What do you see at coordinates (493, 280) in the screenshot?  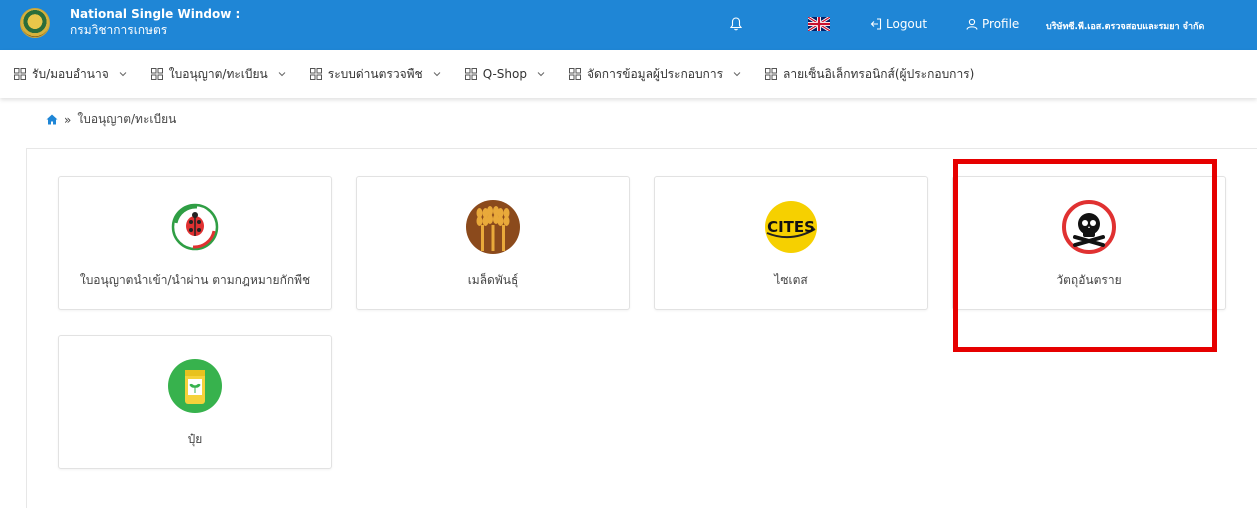 I see `card-label: เมล็ดพันธุ์` at bounding box center [493, 280].